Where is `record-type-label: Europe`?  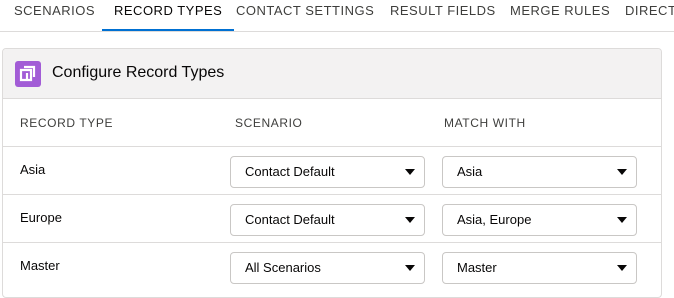
record-type-label: Europe is located at coordinates (41, 217).